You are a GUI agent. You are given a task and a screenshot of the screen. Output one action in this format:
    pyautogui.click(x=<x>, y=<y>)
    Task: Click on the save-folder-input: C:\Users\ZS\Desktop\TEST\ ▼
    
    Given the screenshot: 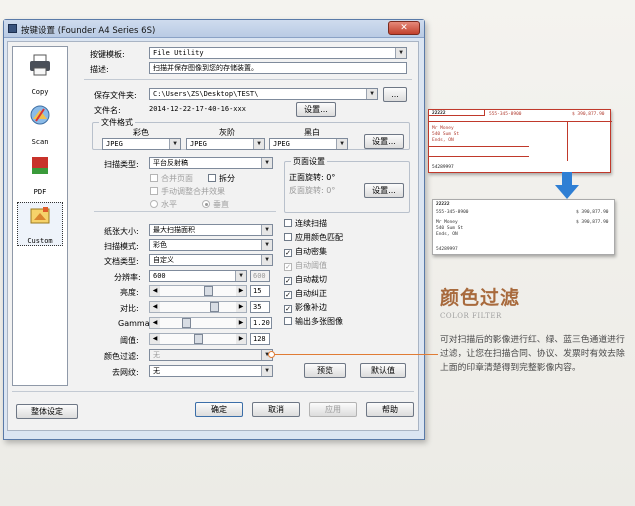 What is the action you would take?
    pyautogui.click(x=263, y=94)
    